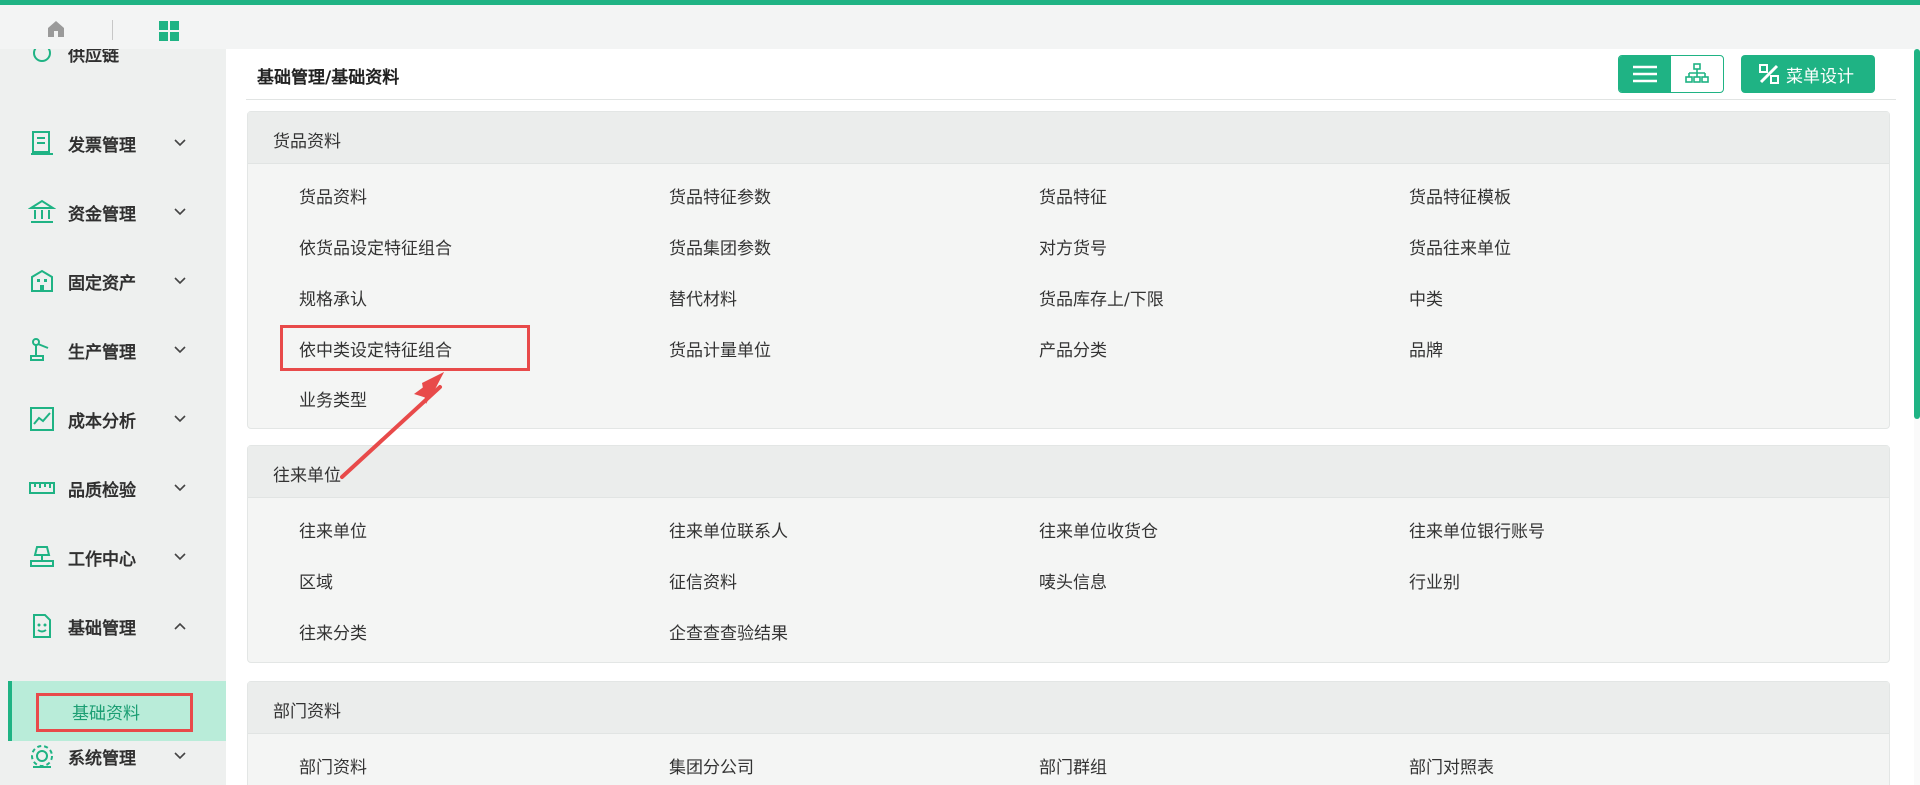 The image size is (1920, 785). What do you see at coordinates (1426, 297) in the screenshot?
I see `link-middle-category: 中类` at bounding box center [1426, 297].